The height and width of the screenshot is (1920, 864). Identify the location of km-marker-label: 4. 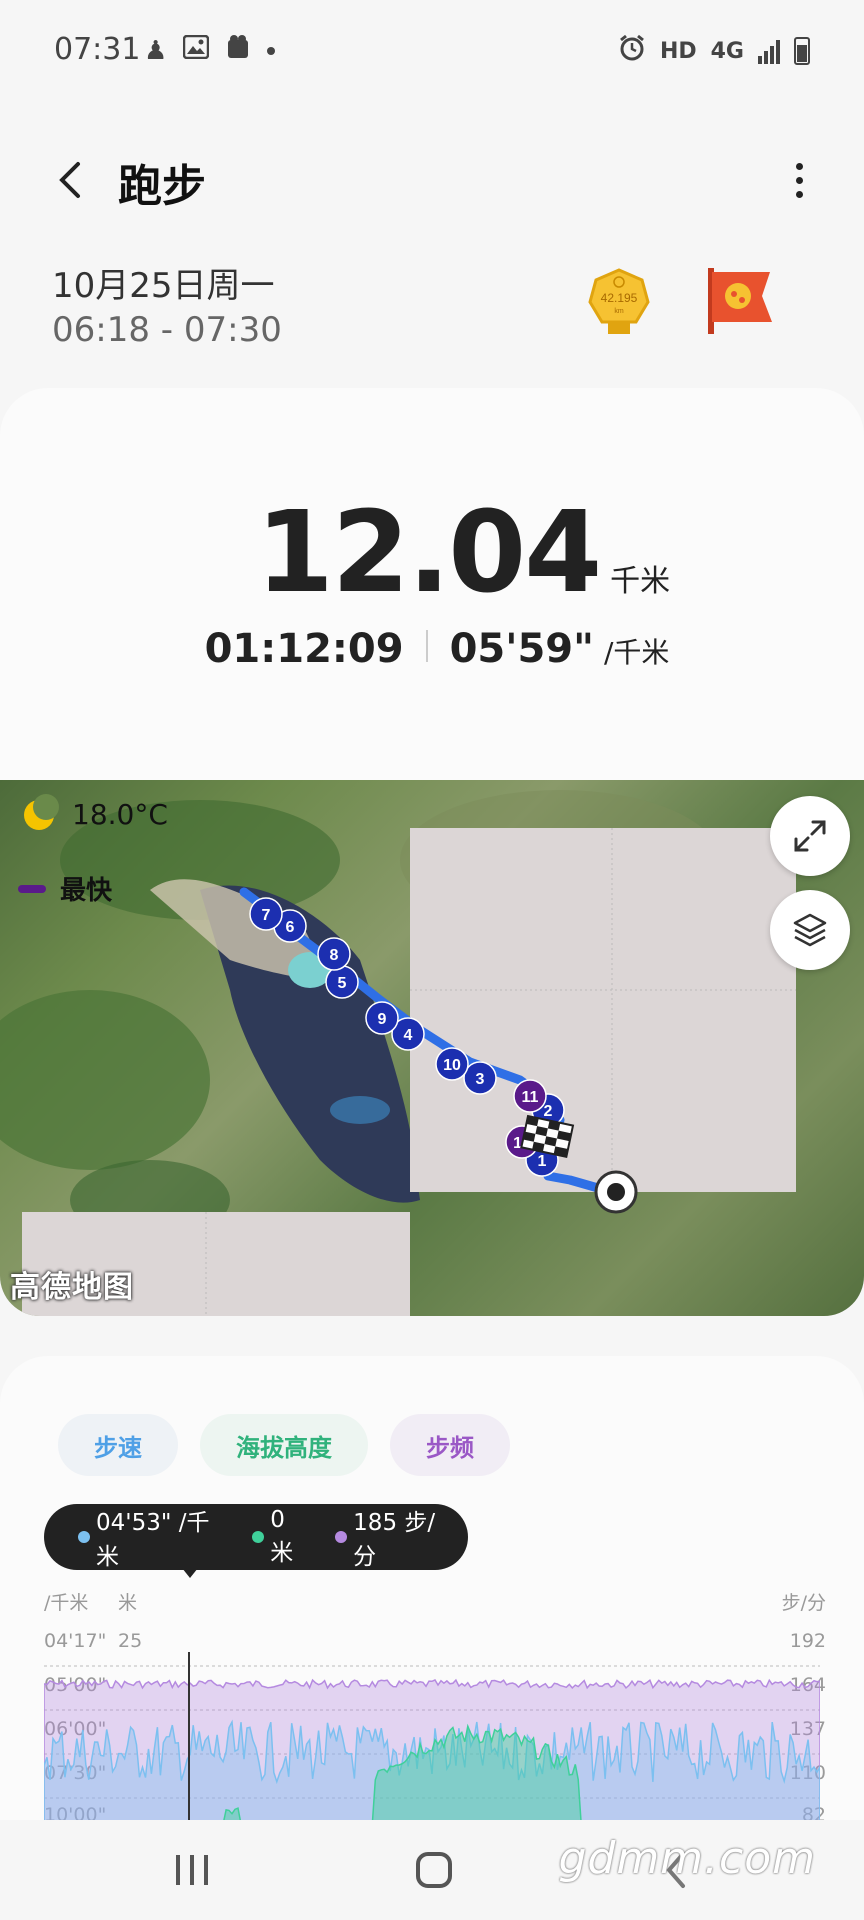
(408, 1035).